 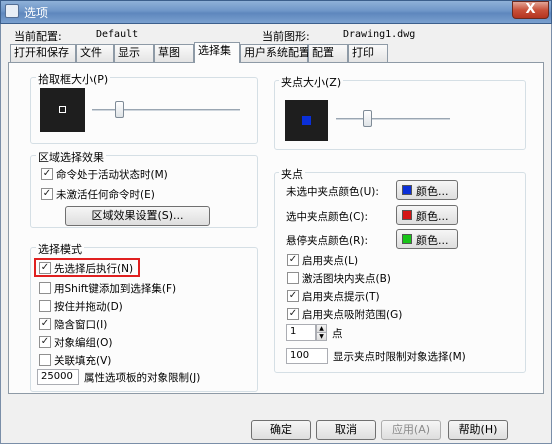 I want to click on unselected-grip-color-label: 未选中夹点颜色(U):, so click(x=332, y=192).